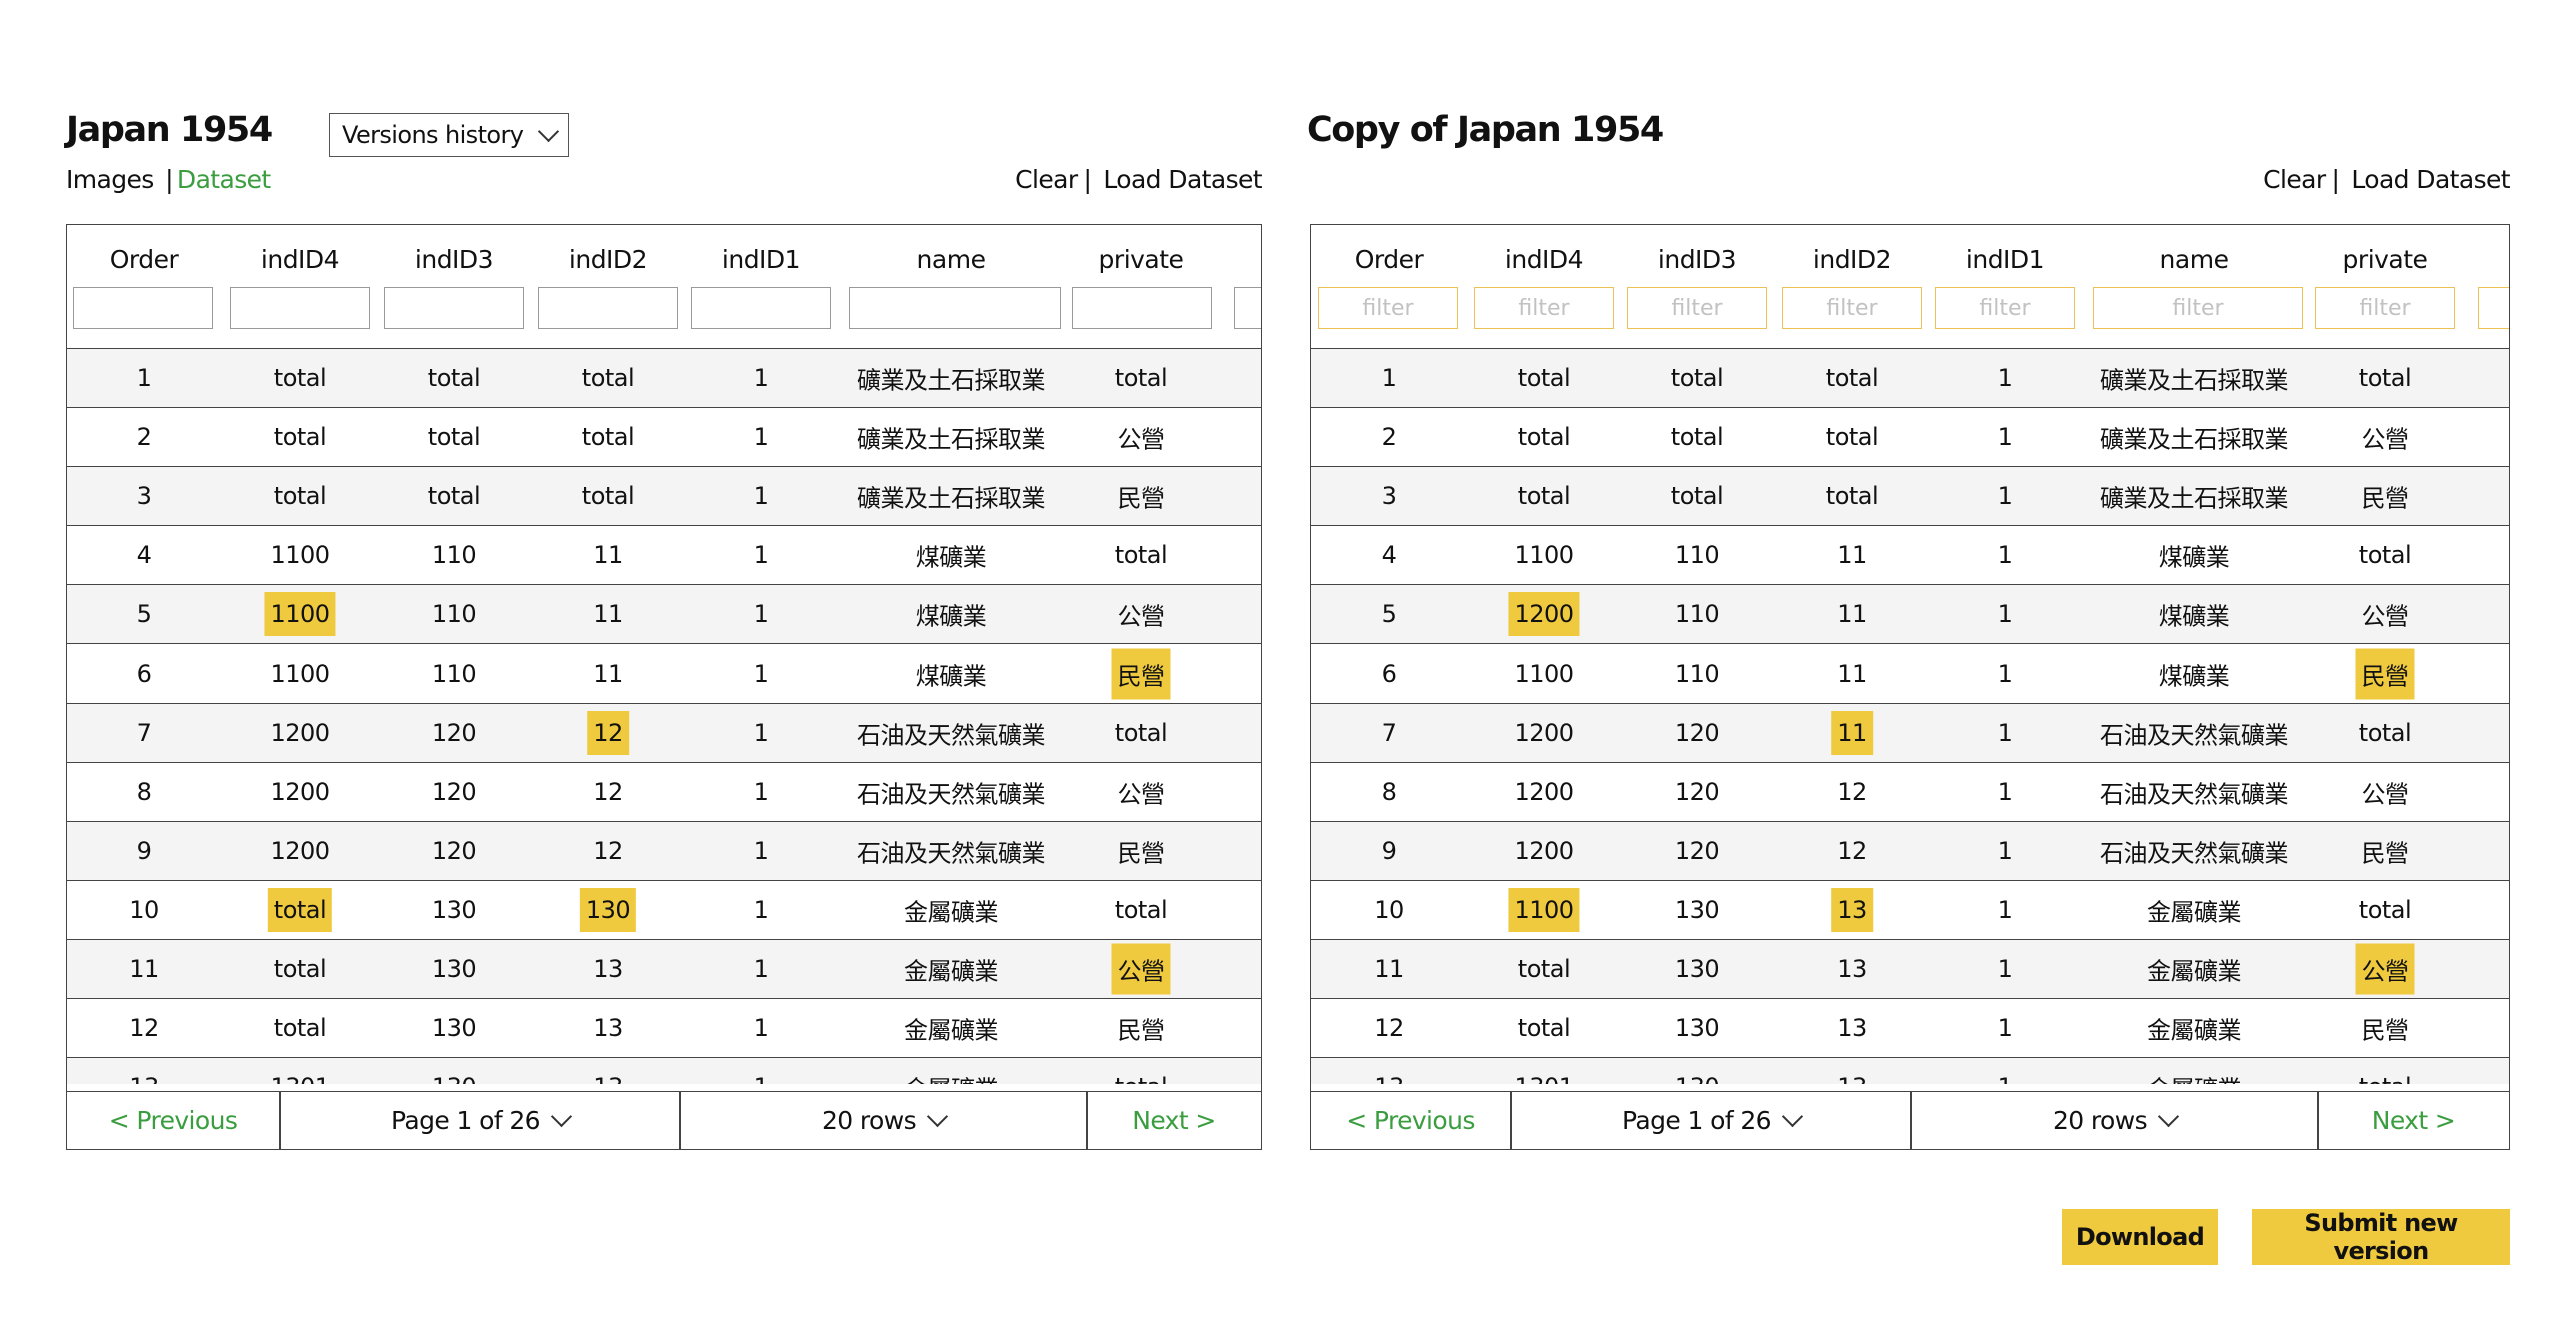 Image resolution: width=2552 pixels, height=1332 pixels. Describe the element at coordinates (1852, 437) in the screenshot. I see `cell-indid2: total` at that location.